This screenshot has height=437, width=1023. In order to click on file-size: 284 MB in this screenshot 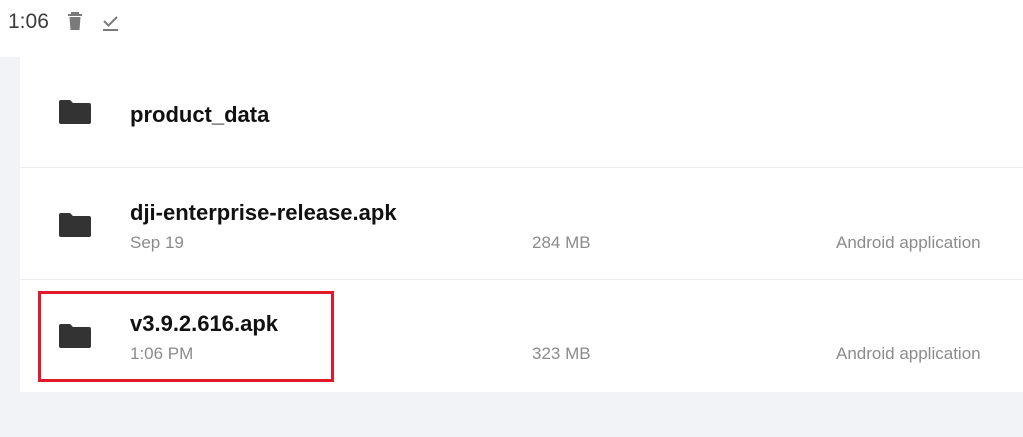, I will do `click(561, 242)`.